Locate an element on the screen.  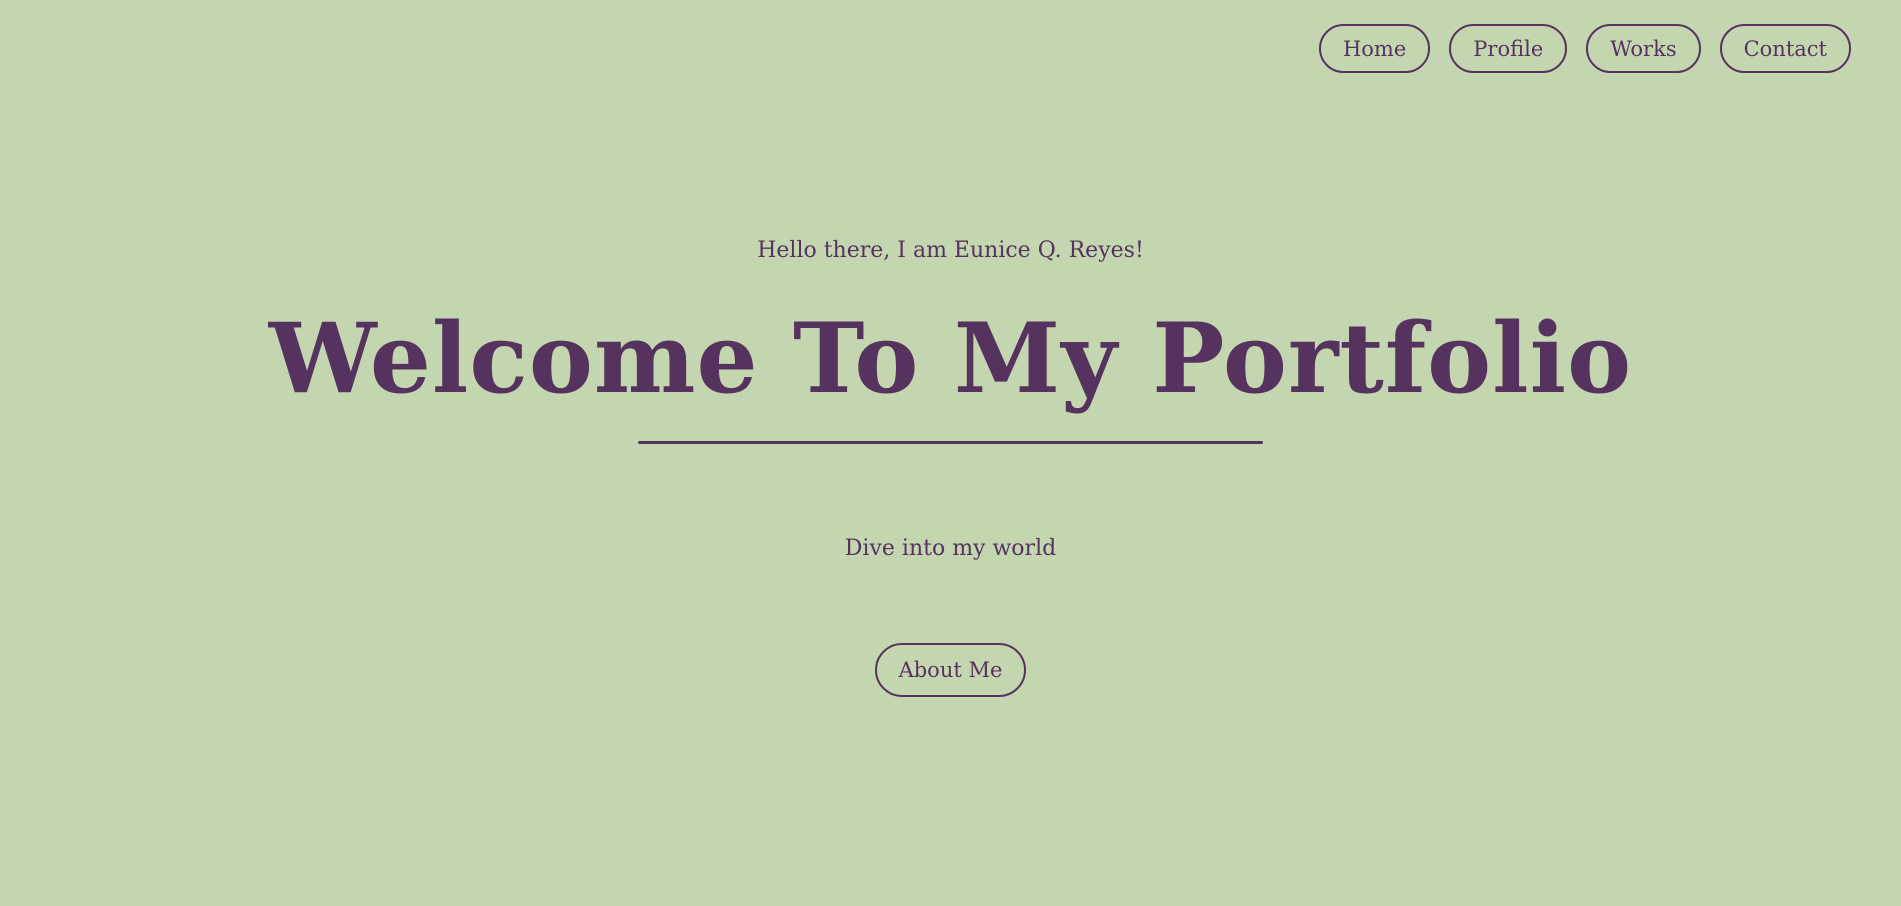
about-me-button: About Me is located at coordinates (950, 670).